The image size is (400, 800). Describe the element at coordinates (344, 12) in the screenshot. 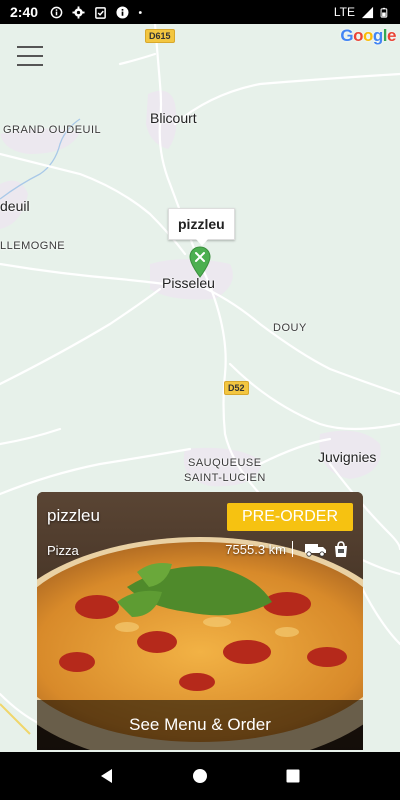

I see `network-type: LTE` at that location.